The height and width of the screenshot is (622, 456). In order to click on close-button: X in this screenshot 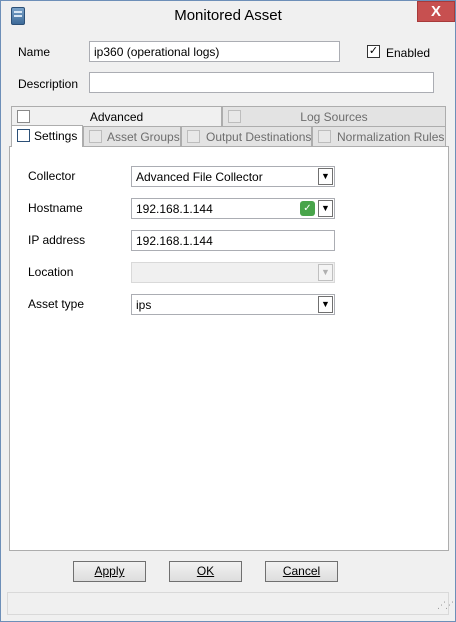, I will do `click(436, 11)`.